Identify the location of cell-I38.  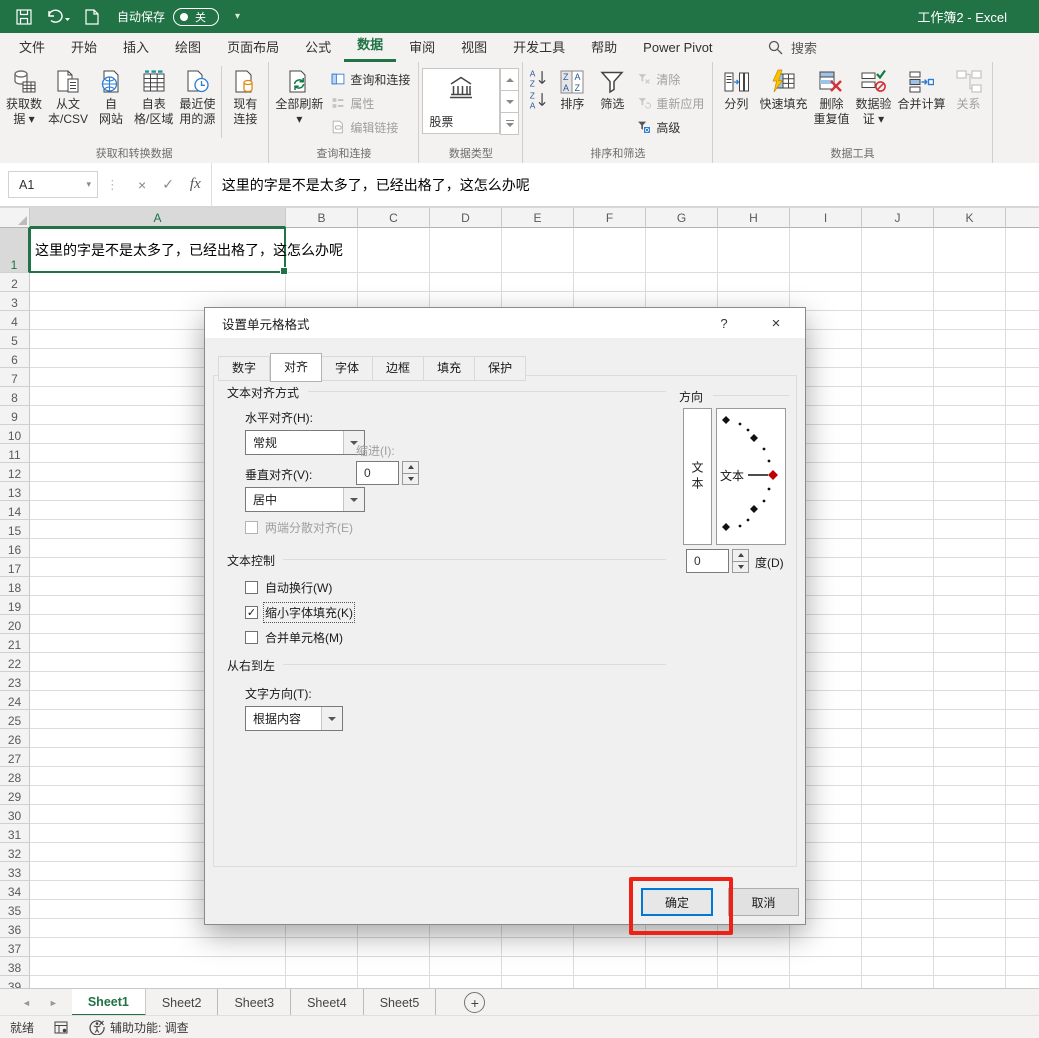
(826, 966).